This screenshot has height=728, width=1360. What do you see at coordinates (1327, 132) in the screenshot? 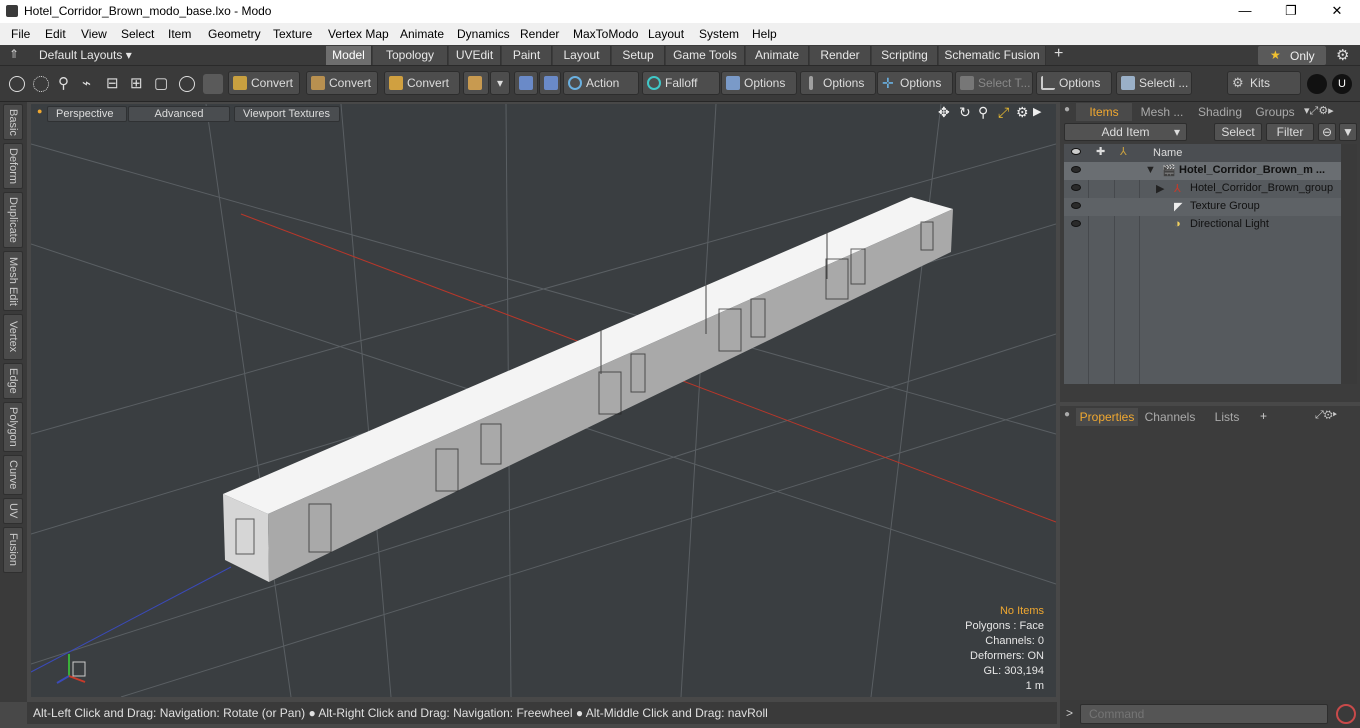
I see `collapse-button: ⊖` at bounding box center [1327, 132].